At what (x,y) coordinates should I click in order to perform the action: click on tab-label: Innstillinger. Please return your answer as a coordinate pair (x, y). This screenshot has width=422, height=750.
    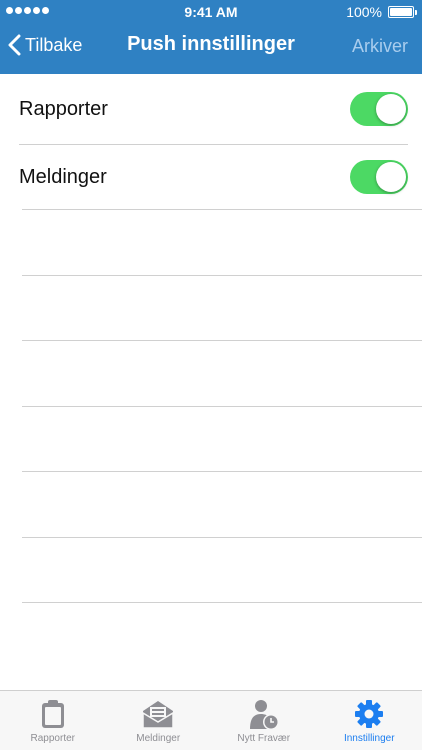
    Looking at the image, I should click on (369, 738).